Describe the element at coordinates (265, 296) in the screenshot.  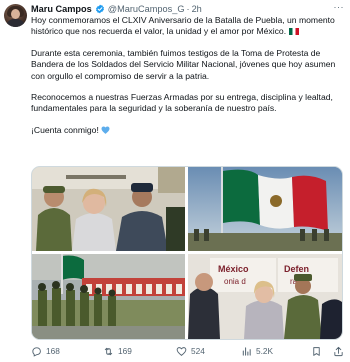
I see `photo-officials-signage: México Defen onia d ra de` at that location.